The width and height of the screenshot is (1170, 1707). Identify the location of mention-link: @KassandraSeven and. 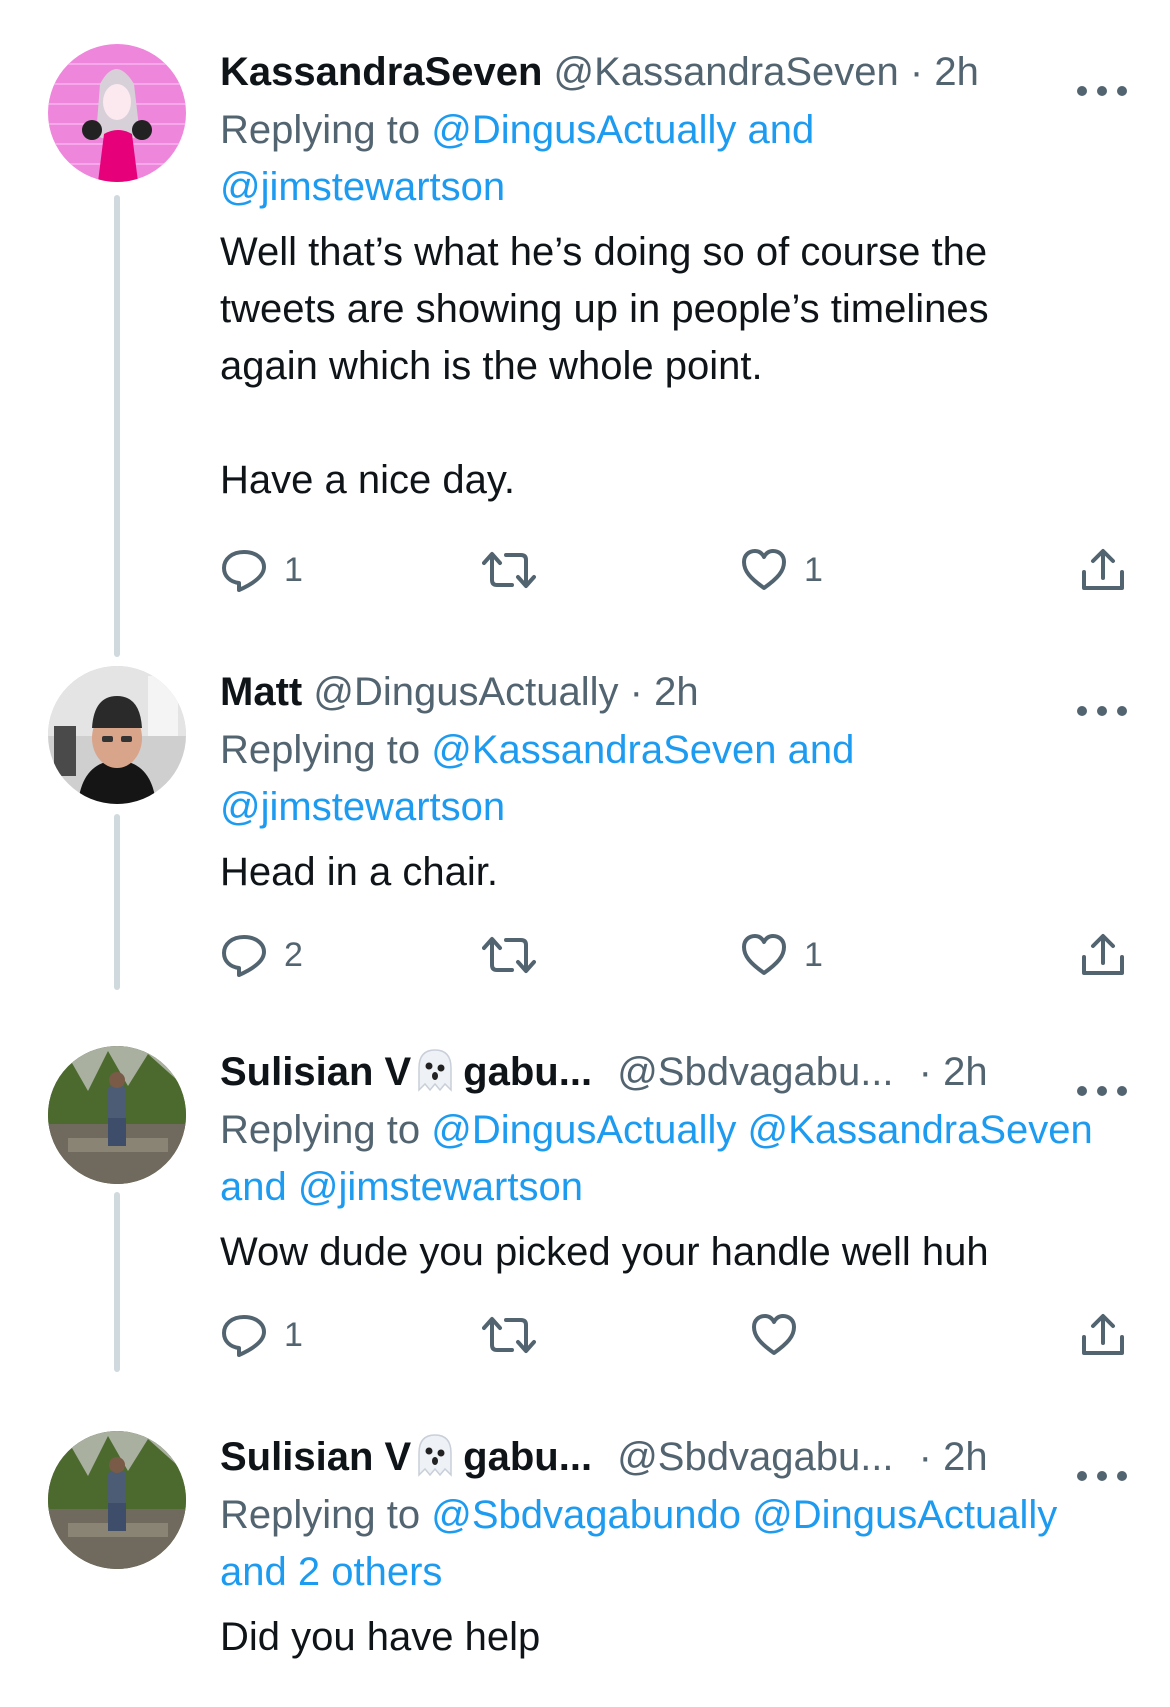
(642, 750).